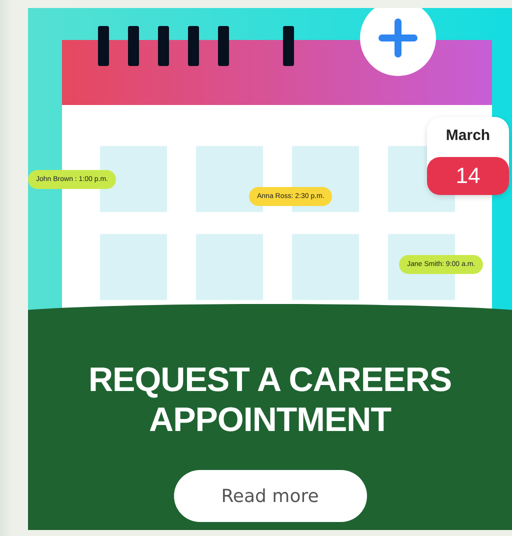 The height and width of the screenshot is (536, 512). I want to click on read-more-button: Read more, so click(270, 496).